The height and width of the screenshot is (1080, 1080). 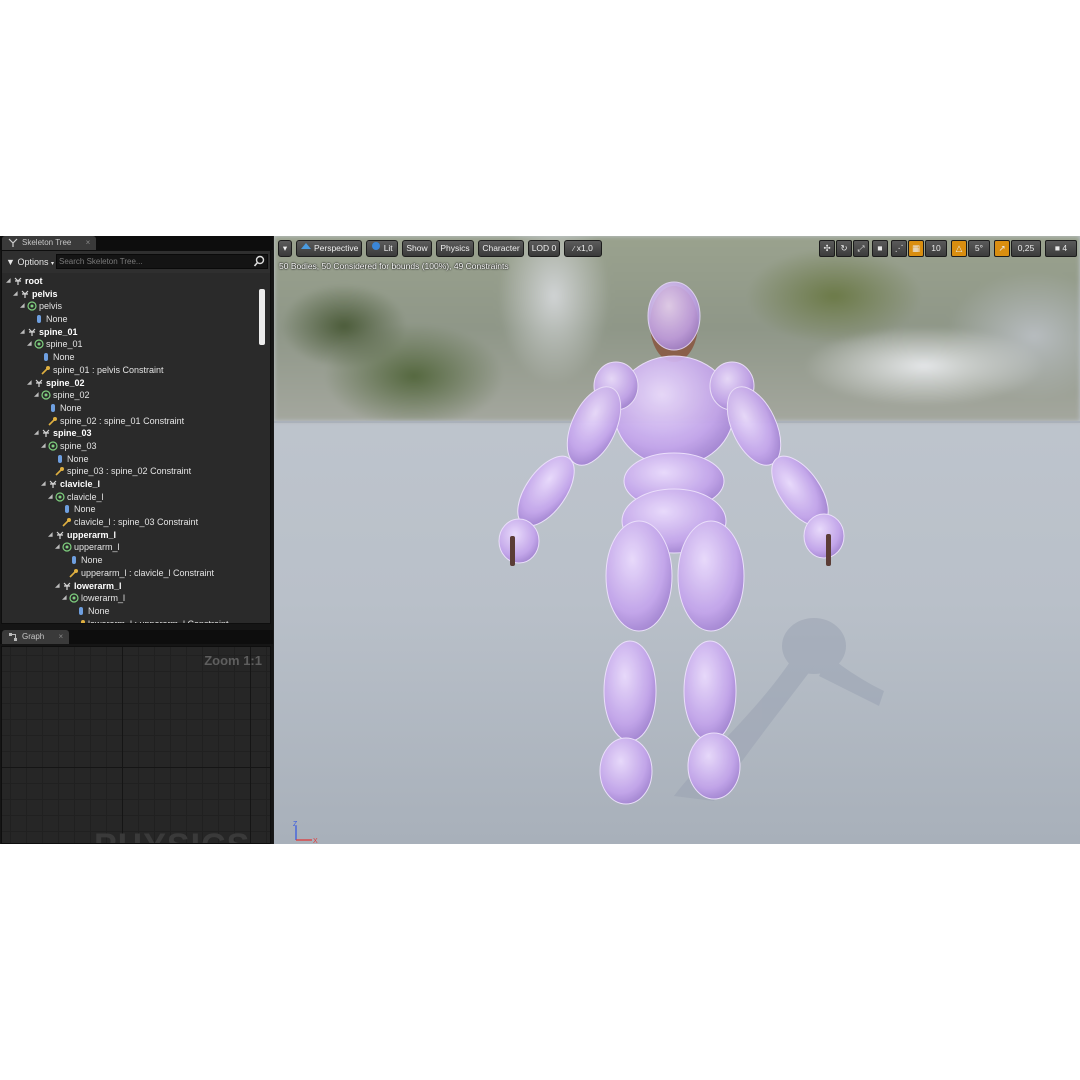 I want to click on tree-row-body: ◢ lowerarm_l, so click(x=131, y=598).